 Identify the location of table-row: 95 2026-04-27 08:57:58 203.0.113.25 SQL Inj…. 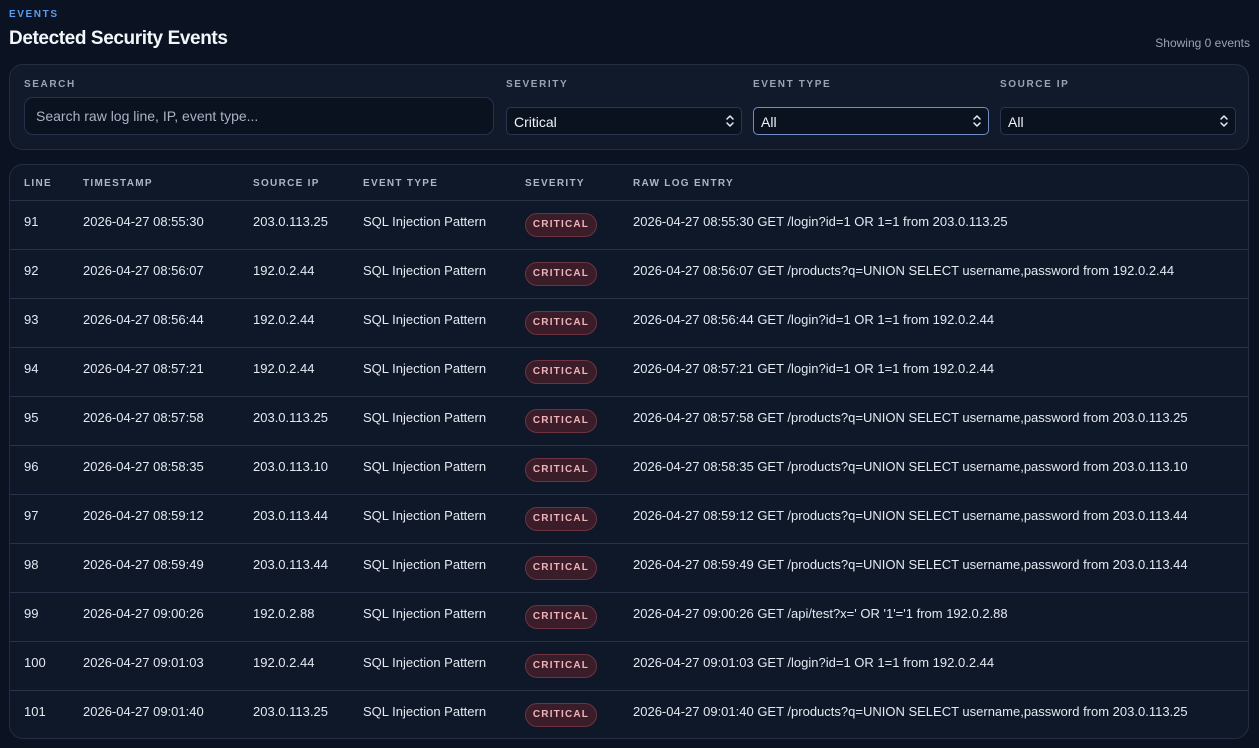
(629, 421).